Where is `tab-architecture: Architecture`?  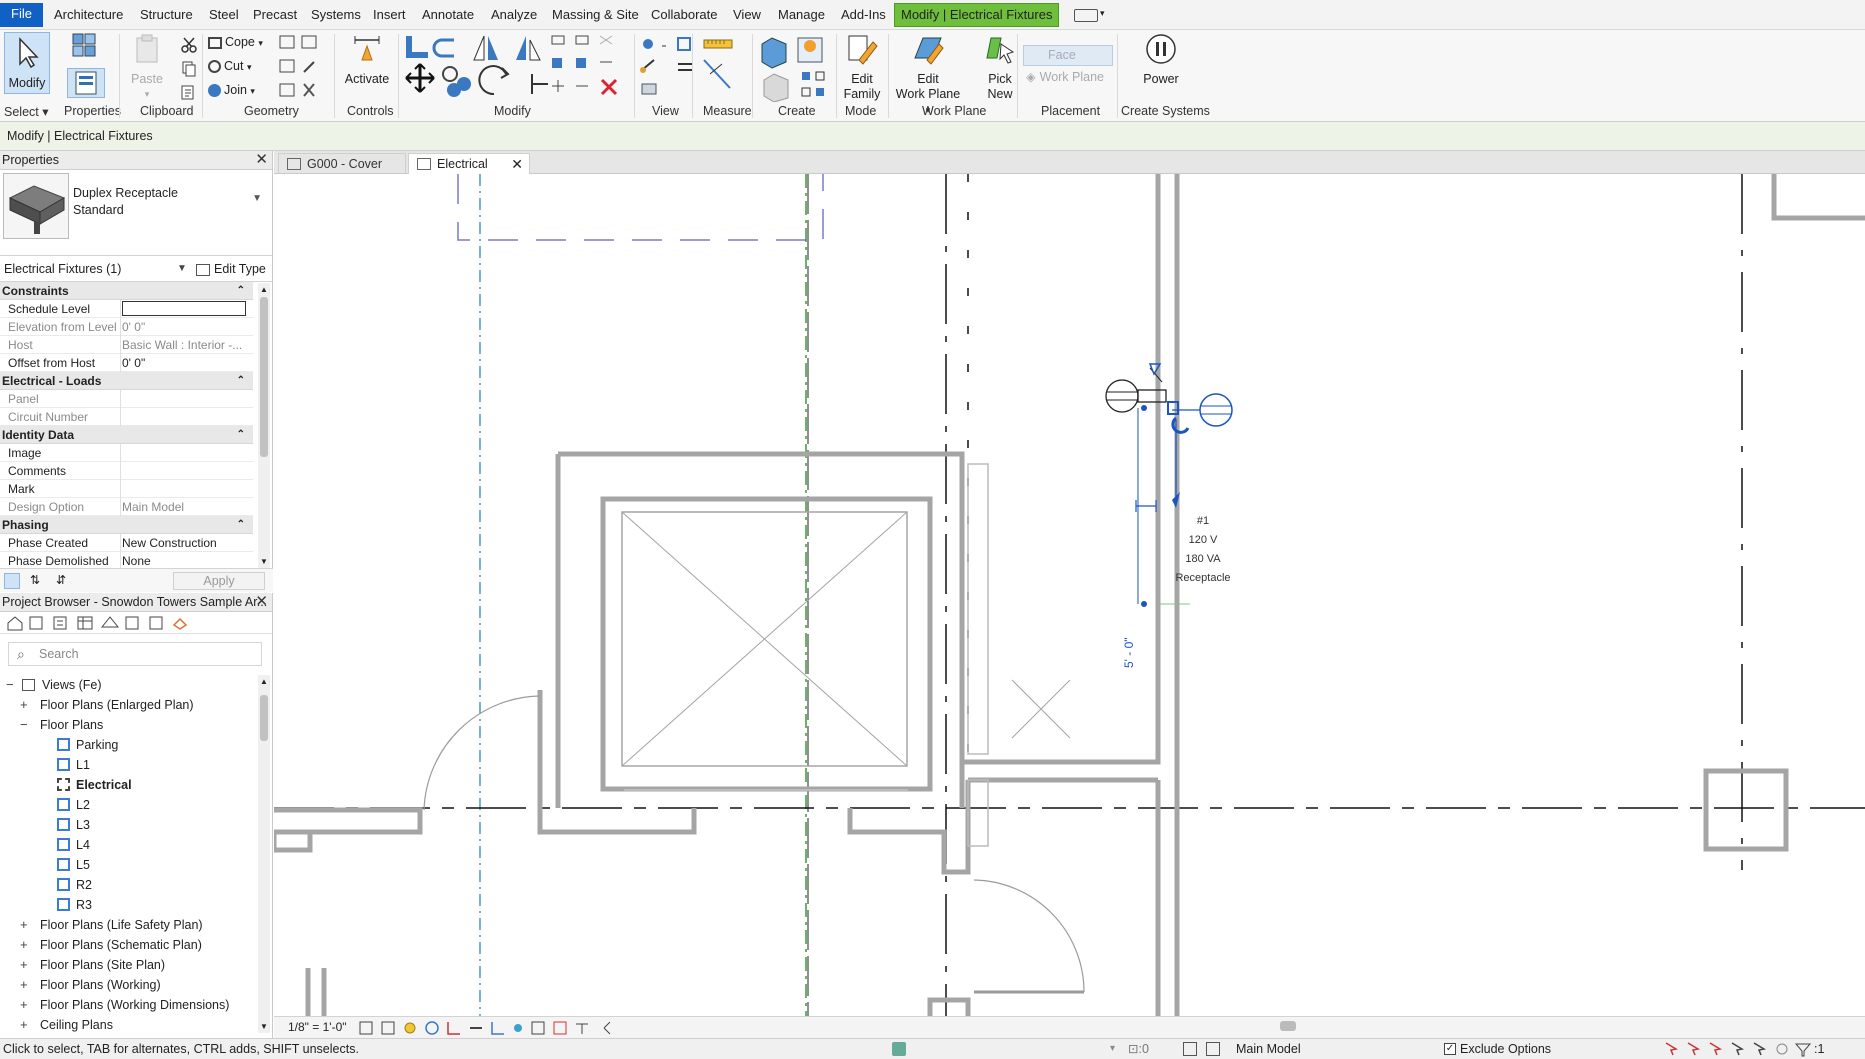 tab-architecture: Architecture is located at coordinates (88, 15).